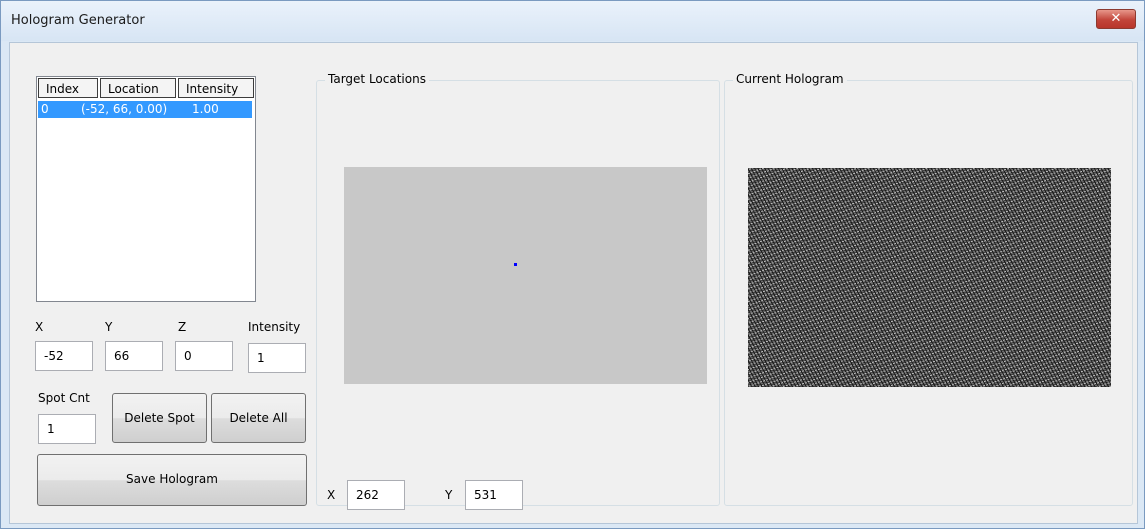 Image resolution: width=1145 pixels, height=529 pixels. I want to click on close-icon: ✕, so click(1116, 18).